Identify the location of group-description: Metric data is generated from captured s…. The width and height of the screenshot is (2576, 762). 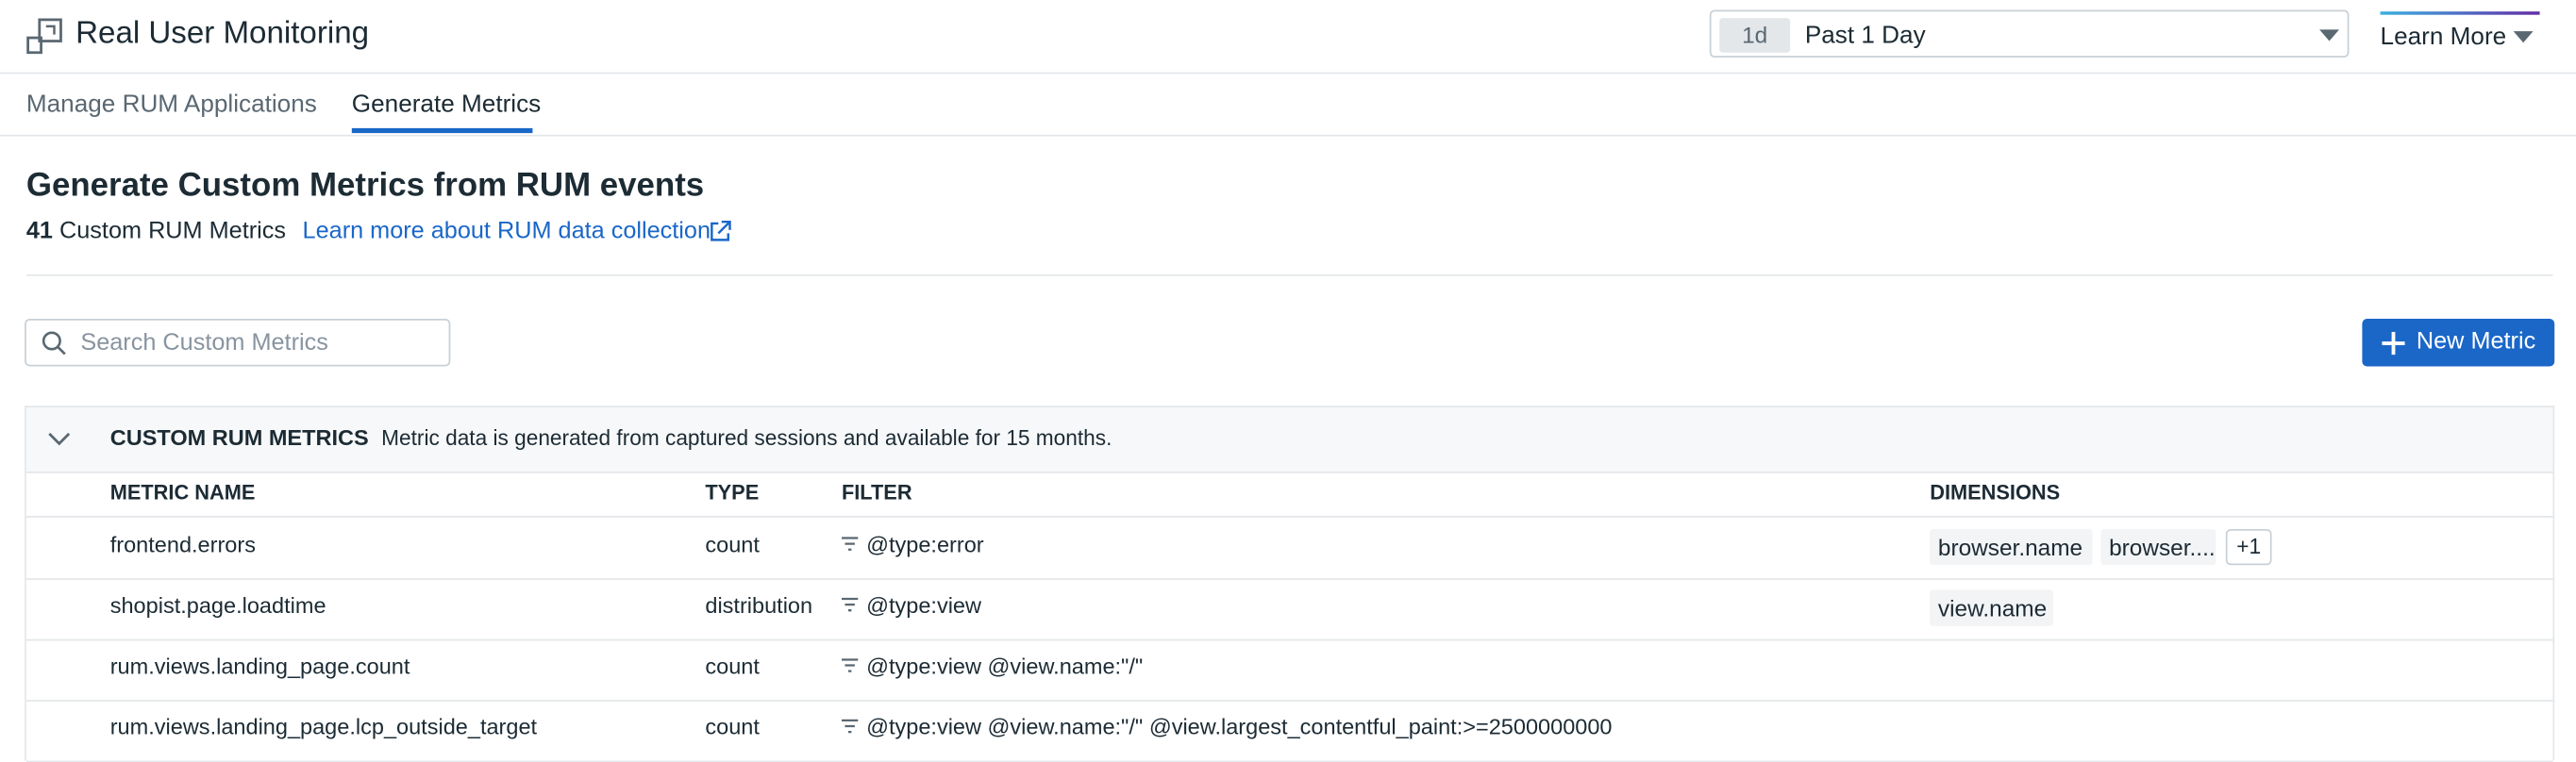
(746, 438).